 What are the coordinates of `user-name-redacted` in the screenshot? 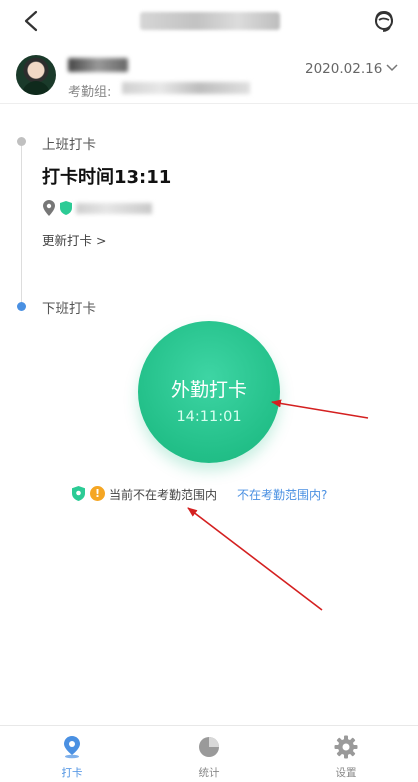 It's located at (98, 65).